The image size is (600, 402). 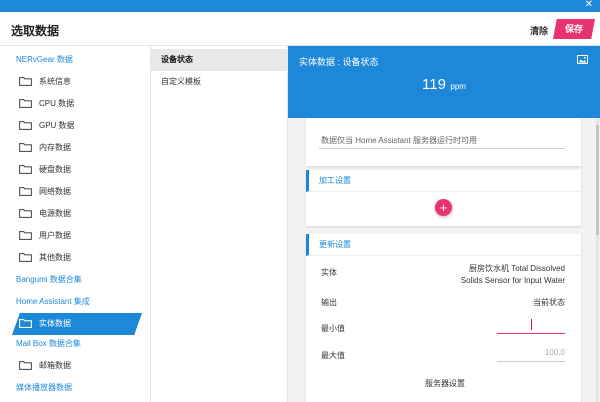 What do you see at coordinates (443, 245) in the screenshot?
I see `update-title: 更新设置` at bounding box center [443, 245].